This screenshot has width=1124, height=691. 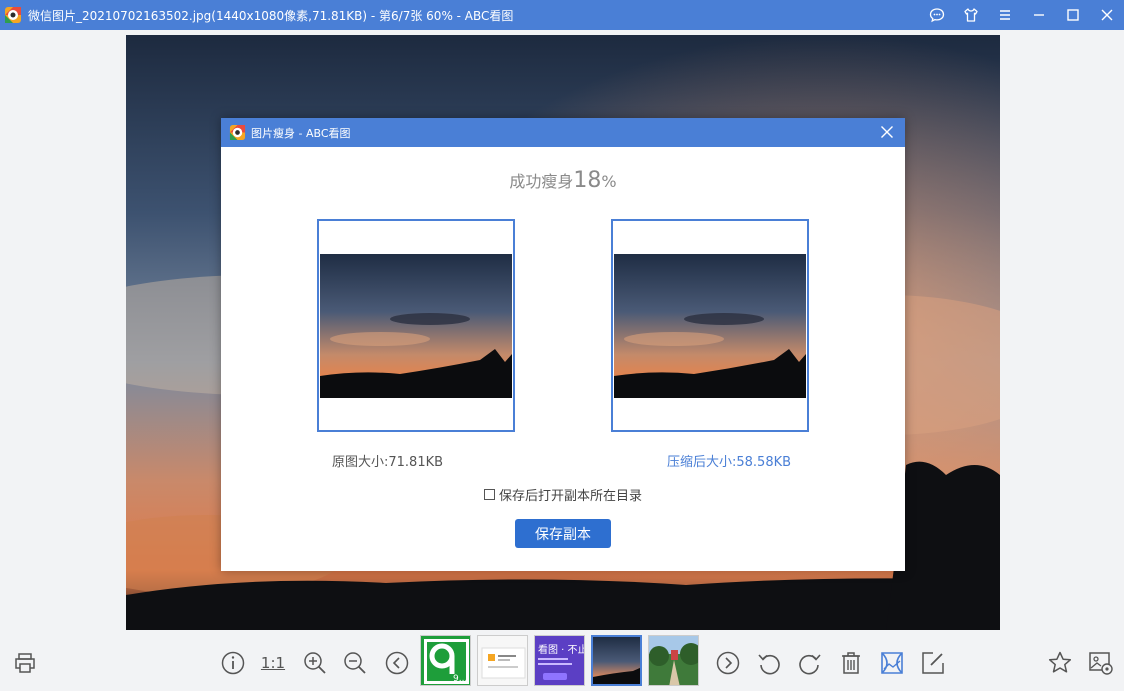 I want to click on slim-icon, so click(x=892, y=663).